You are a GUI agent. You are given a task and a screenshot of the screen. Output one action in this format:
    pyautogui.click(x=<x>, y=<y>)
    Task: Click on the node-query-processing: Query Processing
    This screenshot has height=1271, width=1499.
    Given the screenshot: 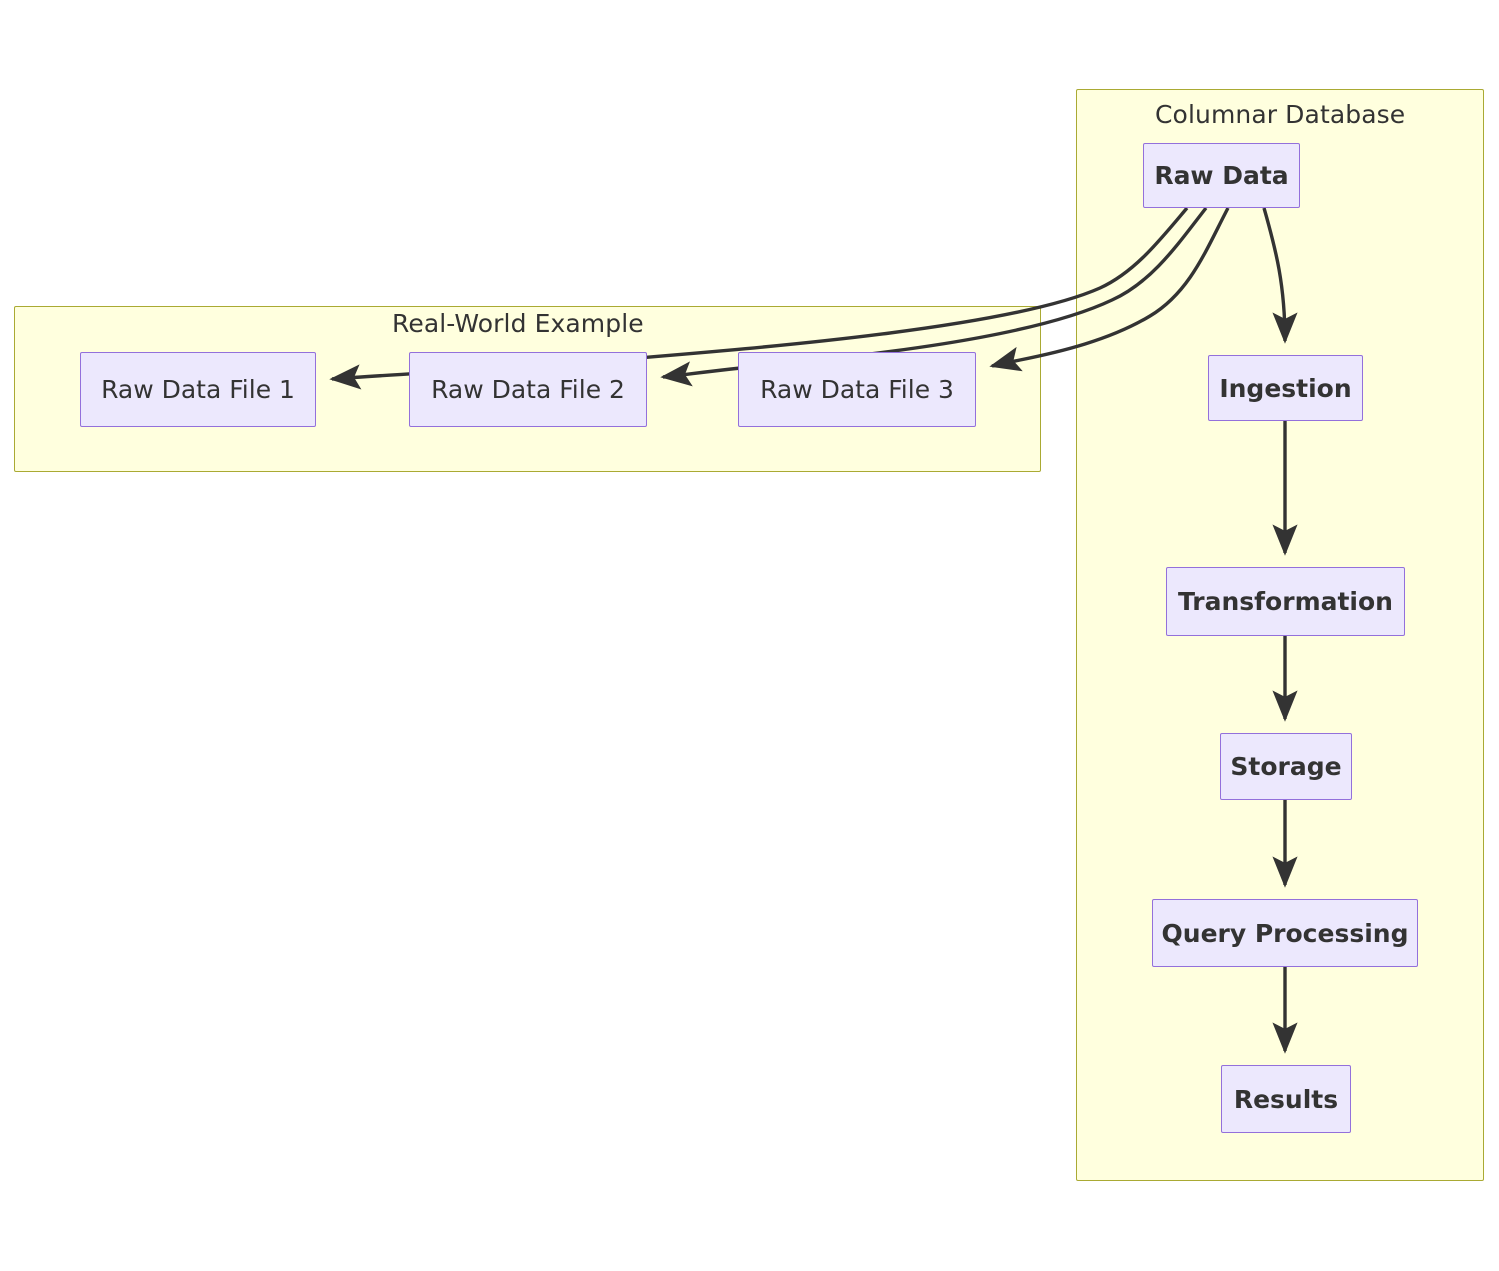 What is the action you would take?
    pyautogui.click(x=1285, y=933)
    